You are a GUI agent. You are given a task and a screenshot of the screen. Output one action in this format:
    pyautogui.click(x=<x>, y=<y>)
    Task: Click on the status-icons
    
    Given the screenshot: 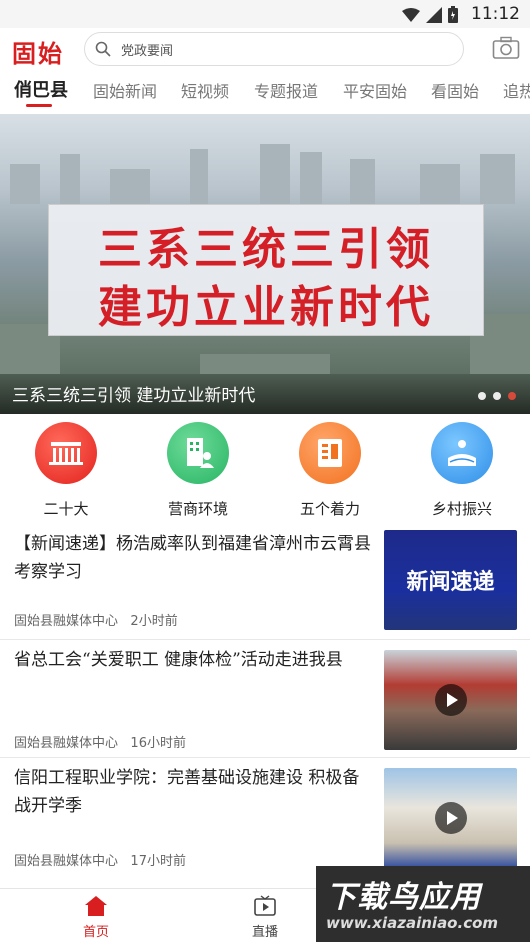 What is the action you would take?
    pyautogui.click(x=430, y=14)
    